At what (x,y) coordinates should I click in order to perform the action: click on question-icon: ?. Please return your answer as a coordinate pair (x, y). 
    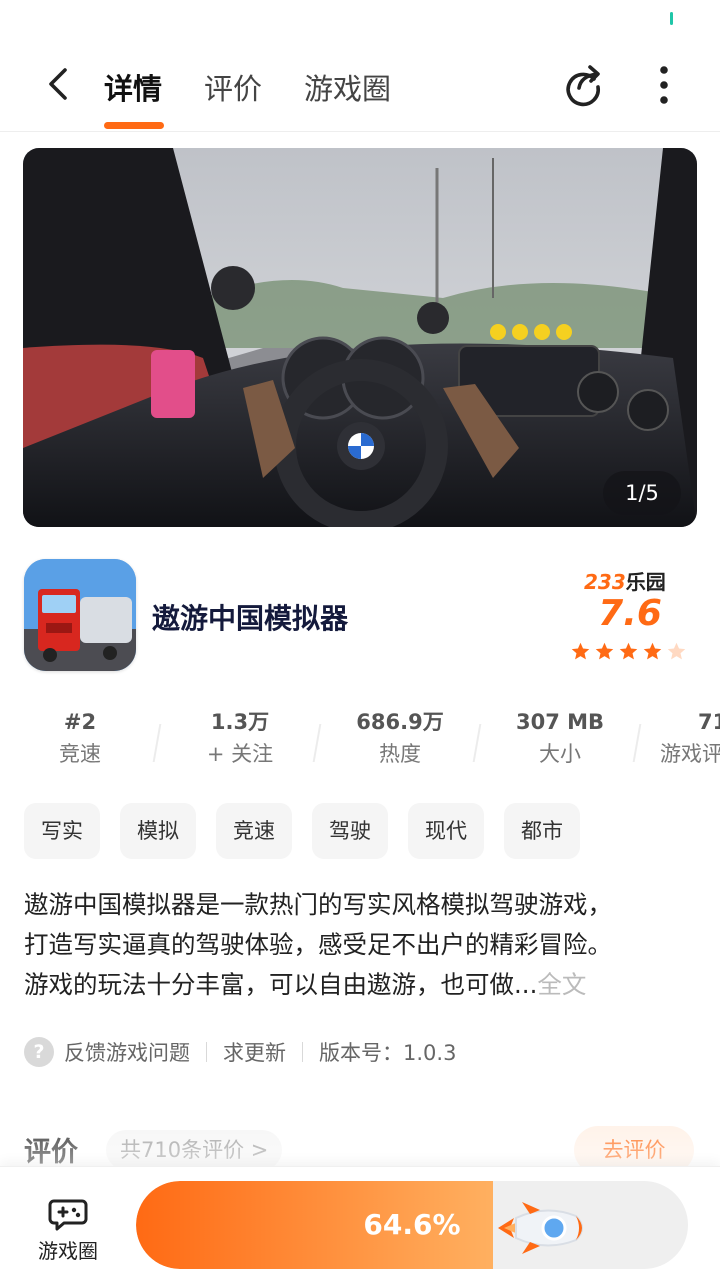
    Looking at the image, I should click on (39, 1052).